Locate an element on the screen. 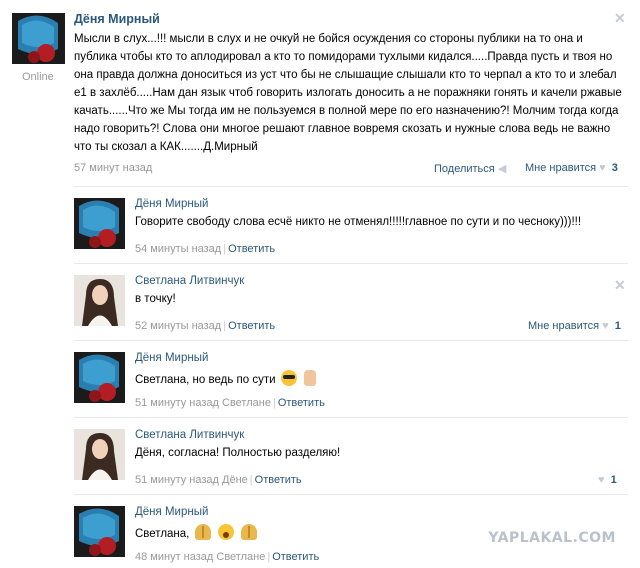  share-button: Поделиться ◀ is located at coordinates (470, 168).